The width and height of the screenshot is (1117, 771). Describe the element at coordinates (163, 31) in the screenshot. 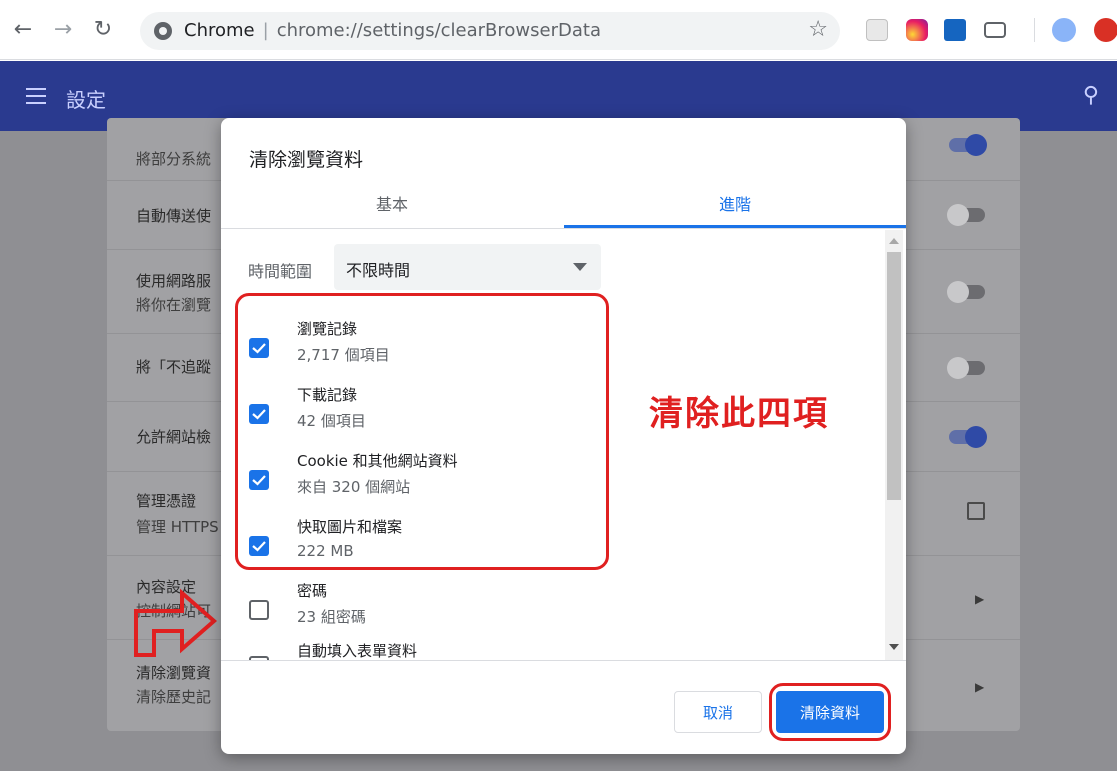

I see `chrome-secure-icon` at that location.